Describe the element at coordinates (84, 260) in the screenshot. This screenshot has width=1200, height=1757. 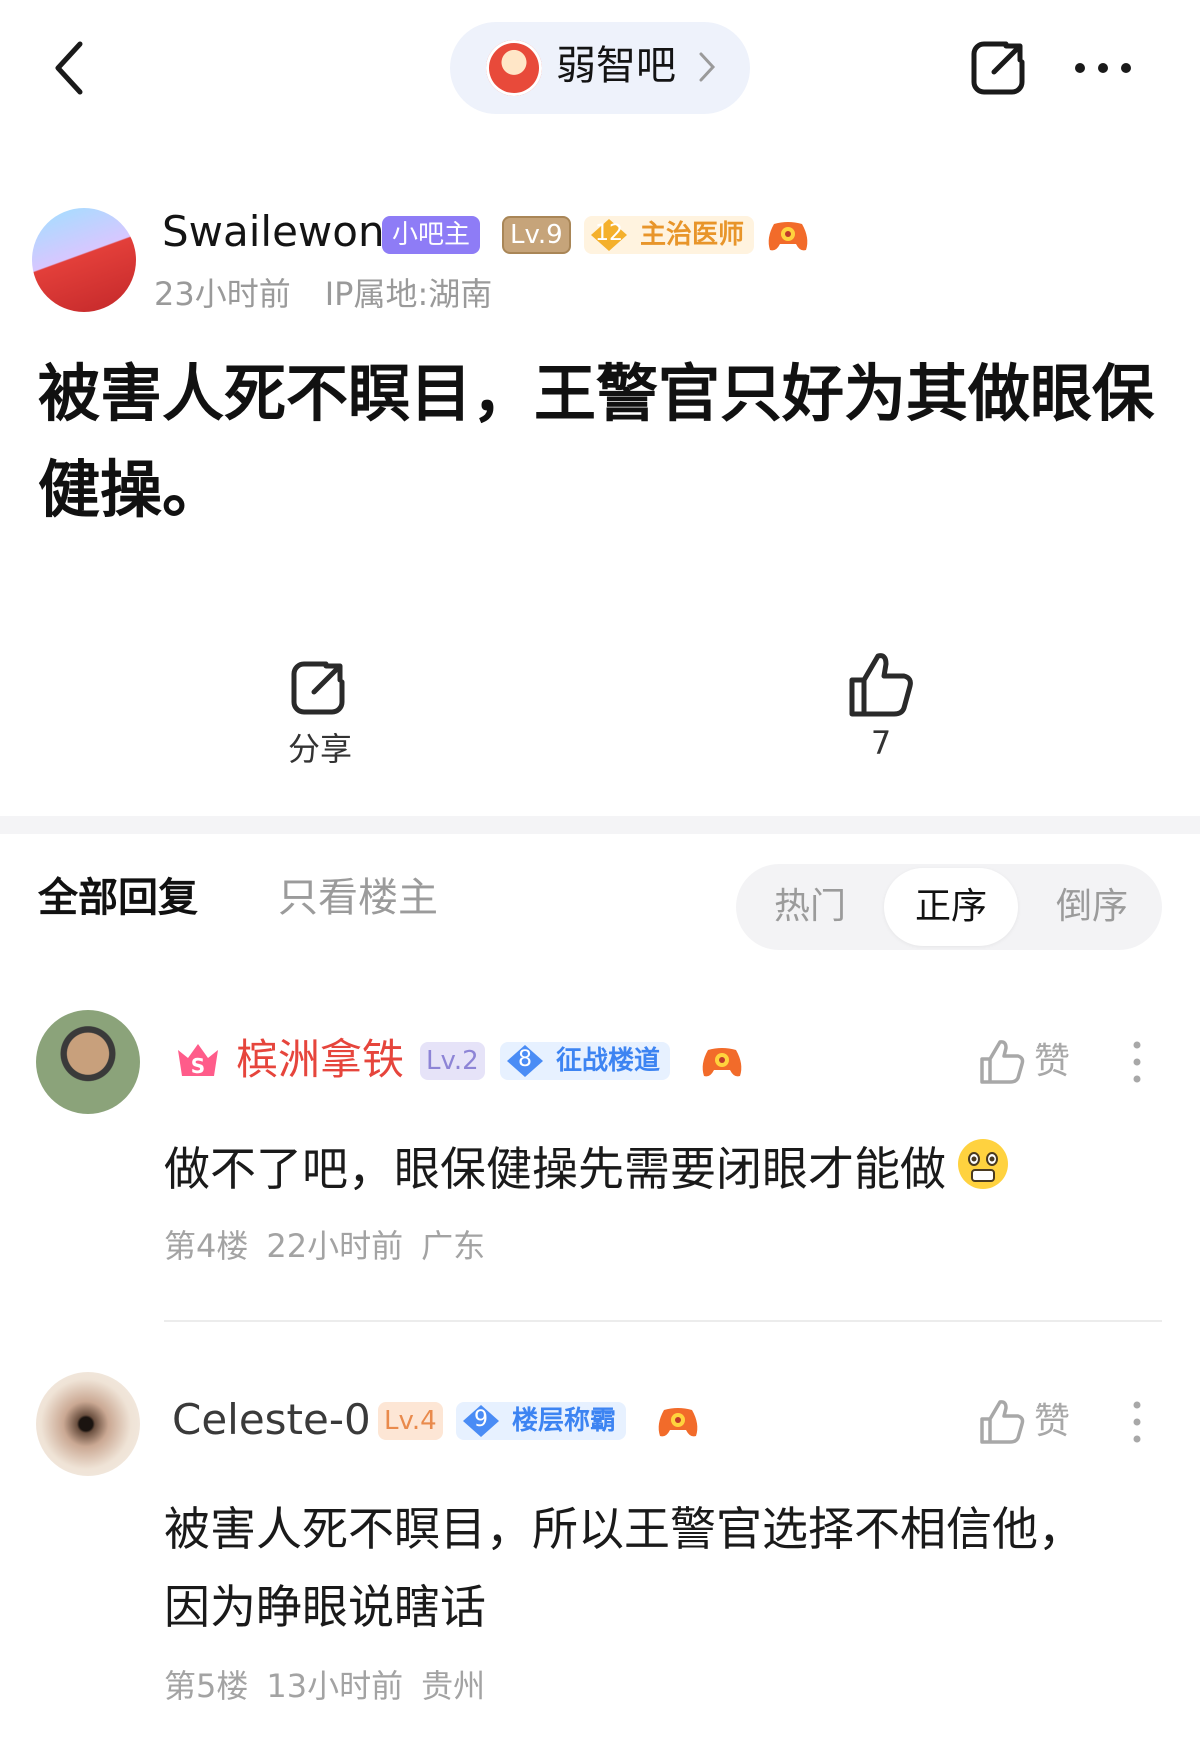
I see `op-avatar` at that location.